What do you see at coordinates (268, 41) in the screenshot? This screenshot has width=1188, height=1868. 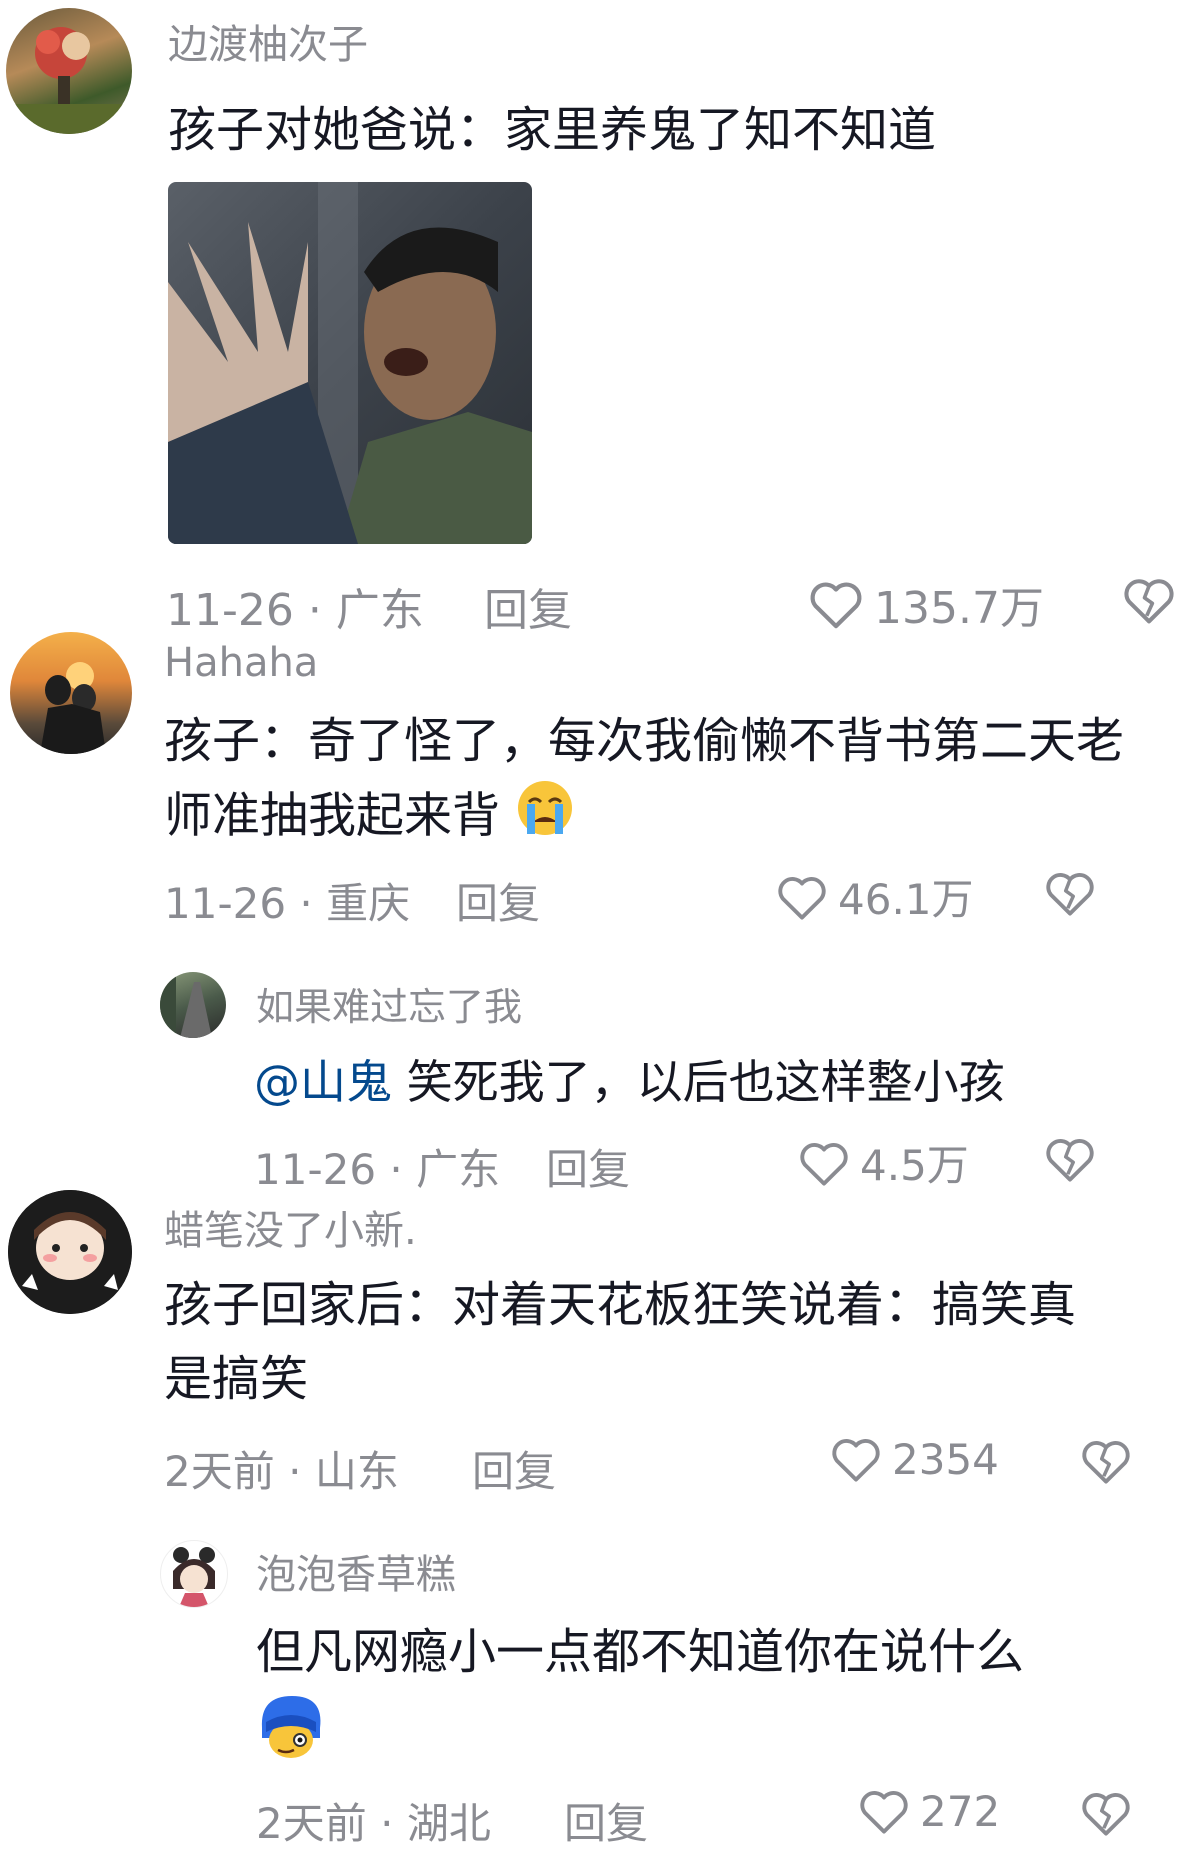 I see `username: 边渡柚次子` at bounding box center [268, 41].